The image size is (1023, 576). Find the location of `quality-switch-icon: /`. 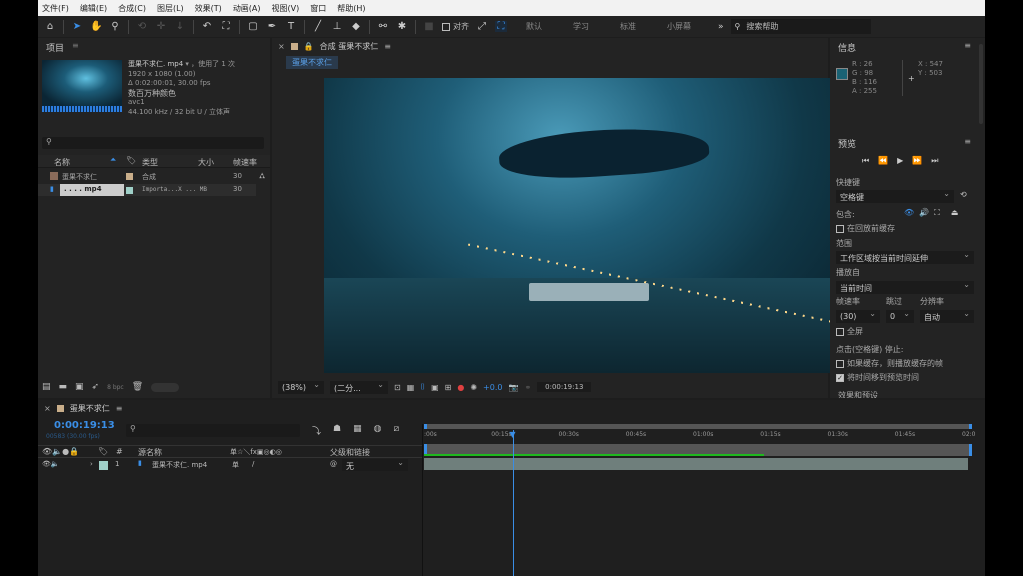

quality-switch-icon: / is located at coordinates (253, 464).